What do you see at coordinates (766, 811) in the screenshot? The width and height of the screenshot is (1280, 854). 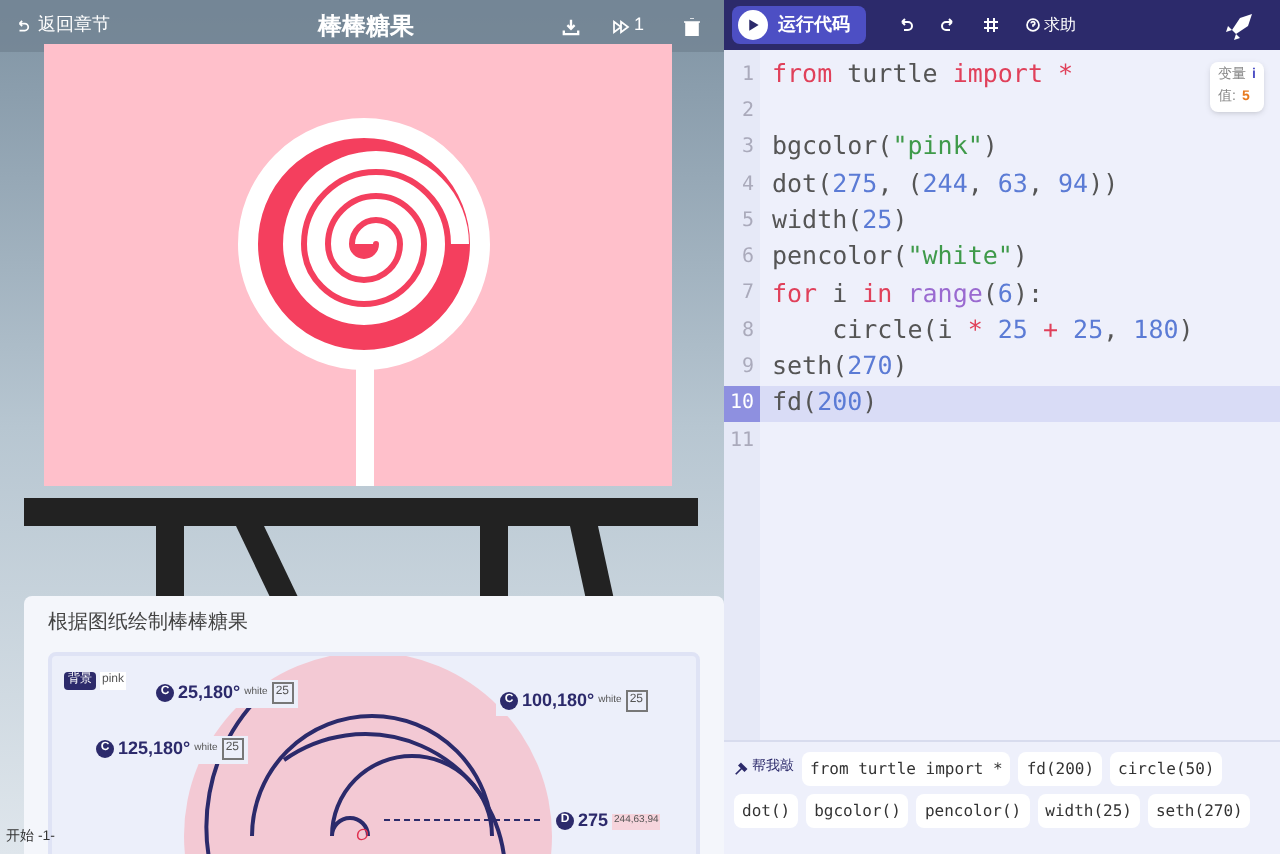 I see `code-snippet-chip: dot()` at bounding box center [766, 811].